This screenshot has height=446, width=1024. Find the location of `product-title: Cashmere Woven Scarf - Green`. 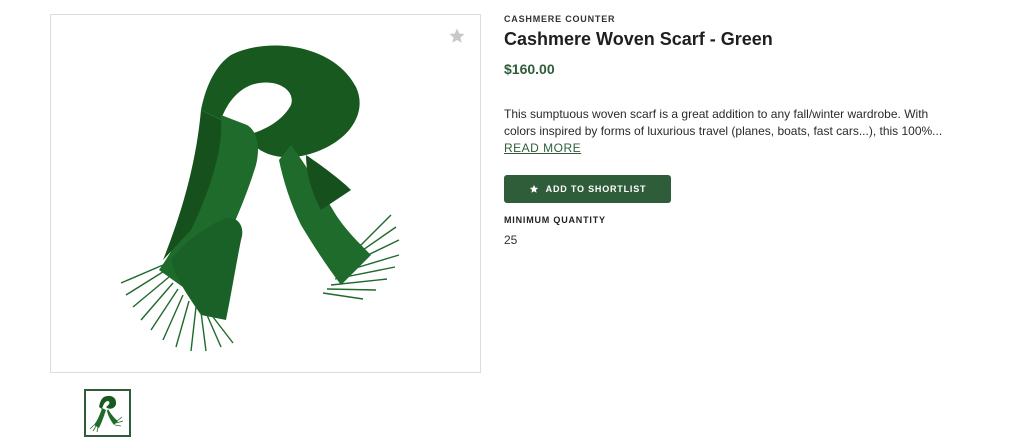

product-title: Cashmere Woven Scarf - Green is located at coordinates (638, 39).